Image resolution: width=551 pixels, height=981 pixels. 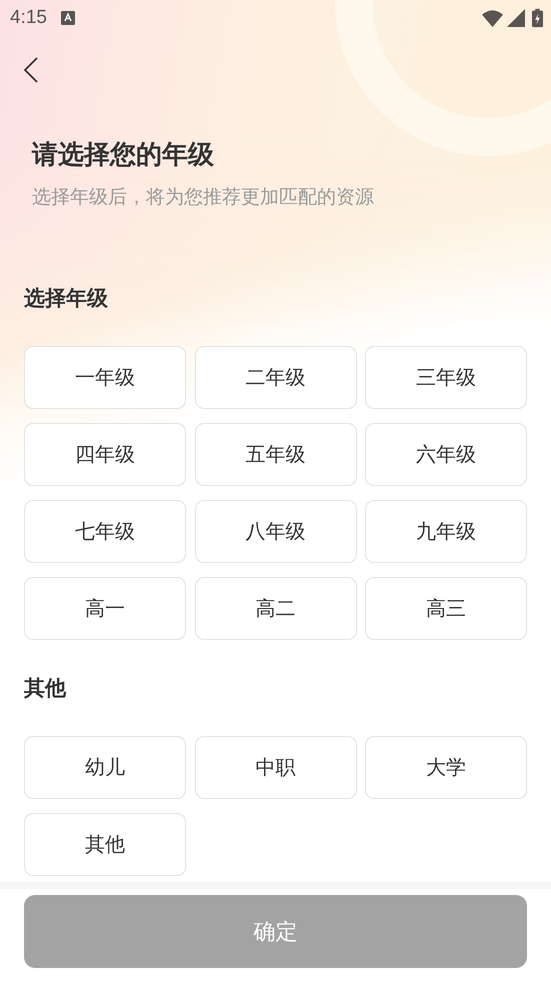 I want to click on back-icon, so click(x=31, y=70).